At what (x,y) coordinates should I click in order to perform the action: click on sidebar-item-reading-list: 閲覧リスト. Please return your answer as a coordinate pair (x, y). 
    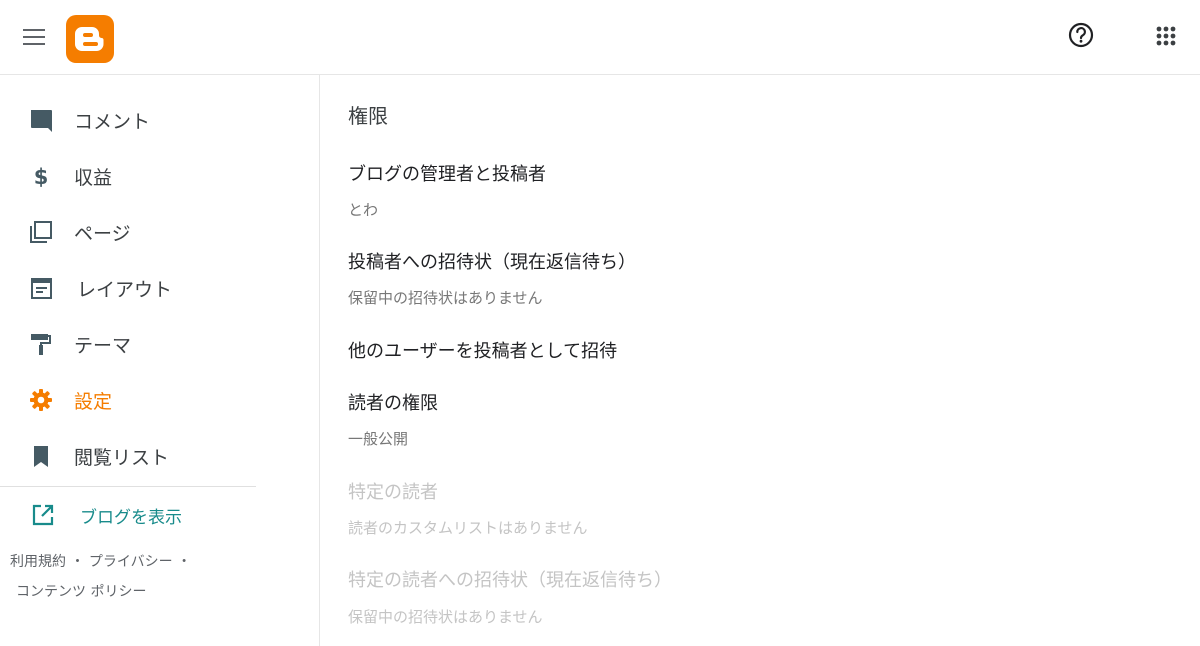
    Looking at the image, I should click on (150, 455).